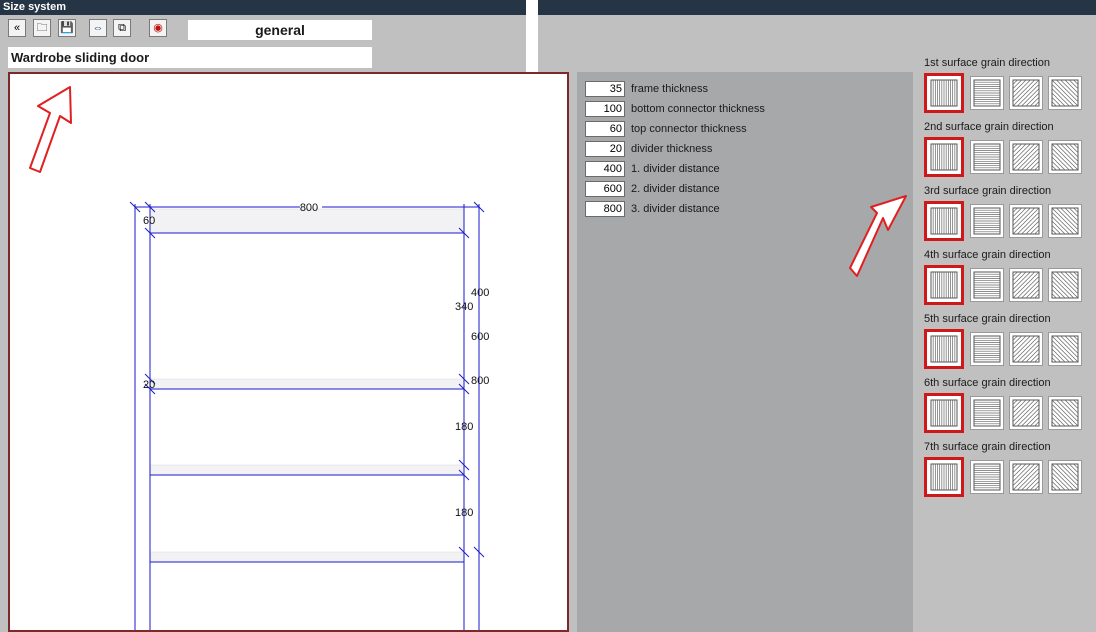 This screenshot has width=1096, height=632. I want to click on item-name-field: Wardrobe sliding door, so click(190, 57).